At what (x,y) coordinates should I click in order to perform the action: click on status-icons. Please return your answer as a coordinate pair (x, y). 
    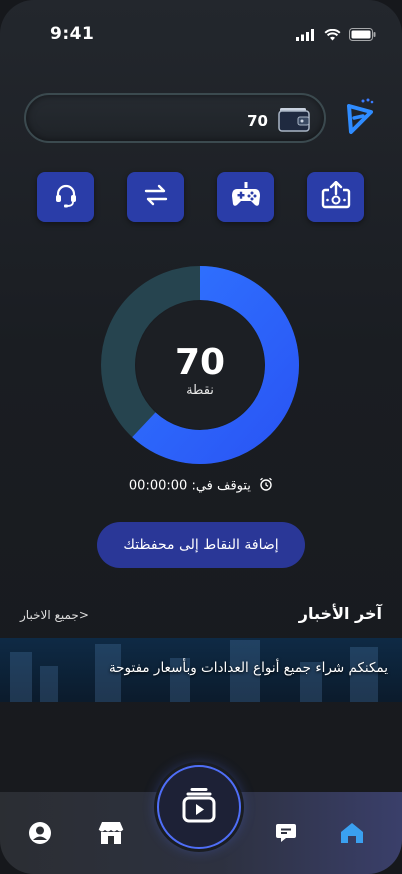
    Looking at the image, I should click on (336, 35).